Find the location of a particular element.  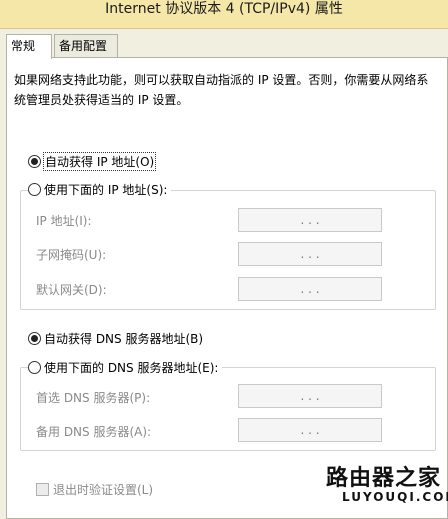

default-gateway-dots: . . . is located at coordinates (310, 289).